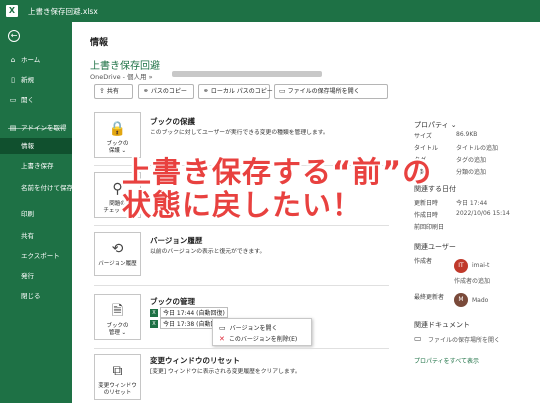  What do you see at coordinates (117, 129) in the screenshot?
I see `lock-icon: 🔒` at bounding box center [117, 129].